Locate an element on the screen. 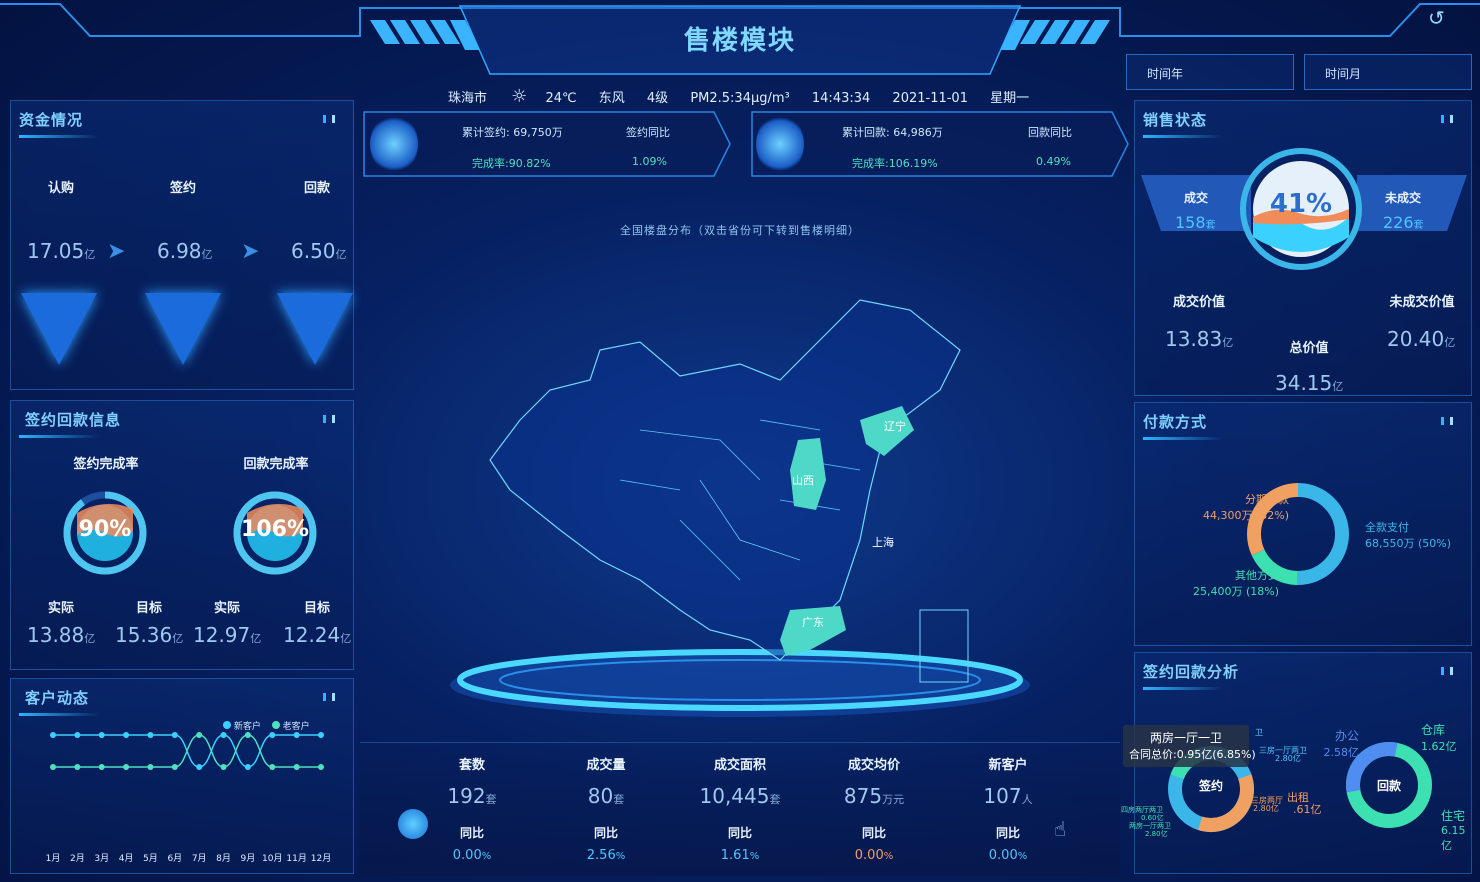 The height and width of the screenshot is (882, 1480). value-number: 10,445 is located at coordinates (734, 796).